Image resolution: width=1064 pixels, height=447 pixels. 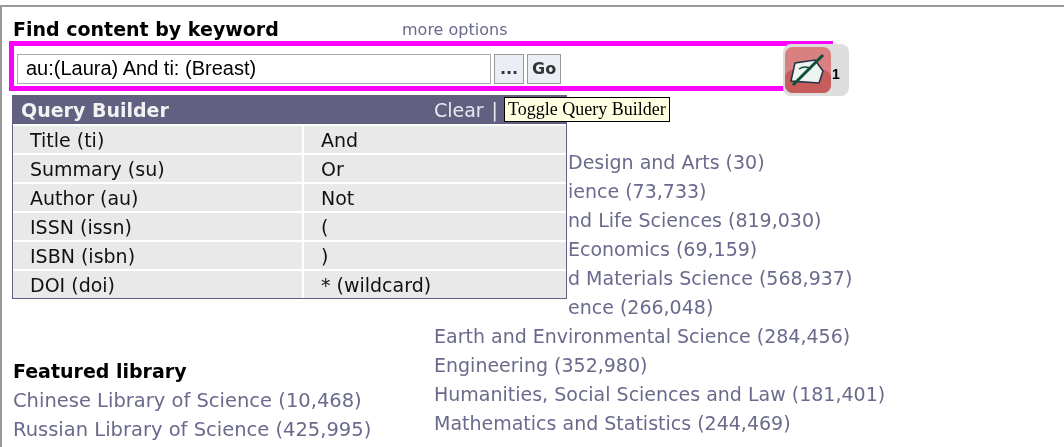 I want to click on subject-link: d Materials Science (568,937), so click(x=710, y=278).